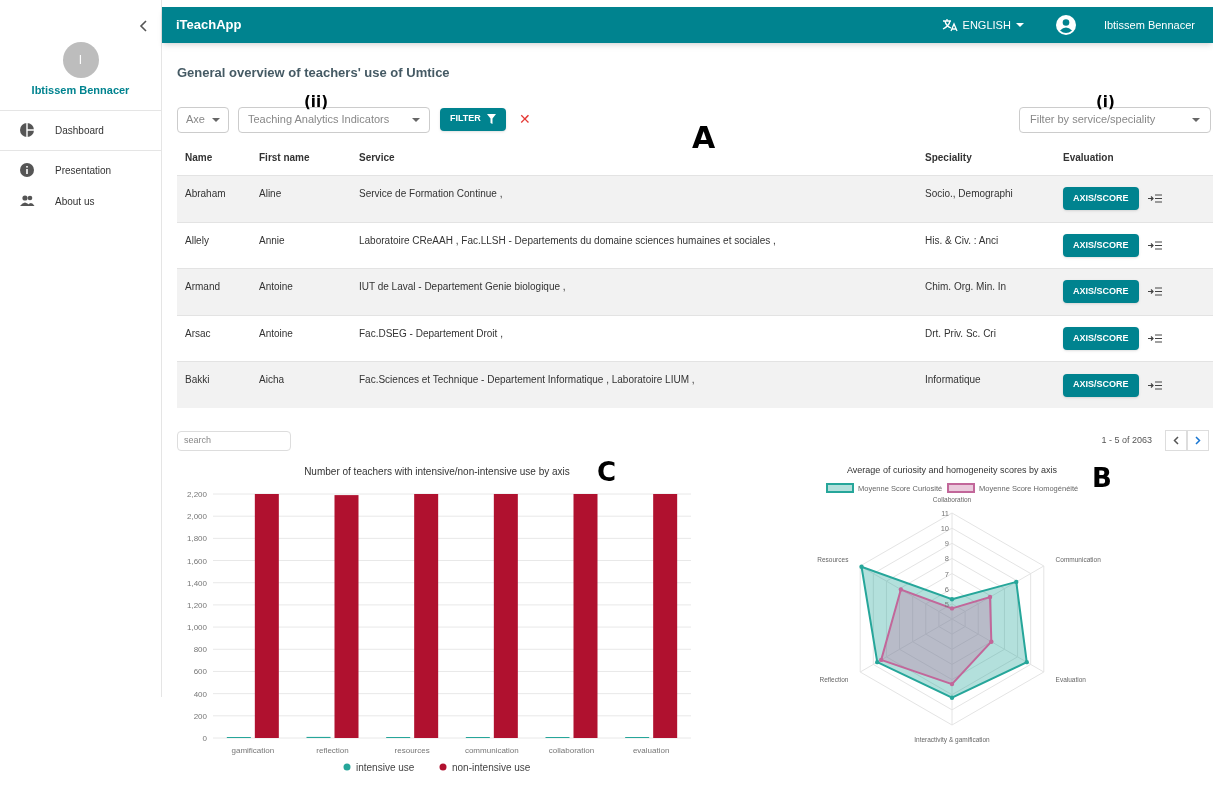 The image size is (1213, 787). Describe the element at coordinates (314, 73) in the screenshot. I see `page-title: General overview of teachers' use of Umtice` at that location.